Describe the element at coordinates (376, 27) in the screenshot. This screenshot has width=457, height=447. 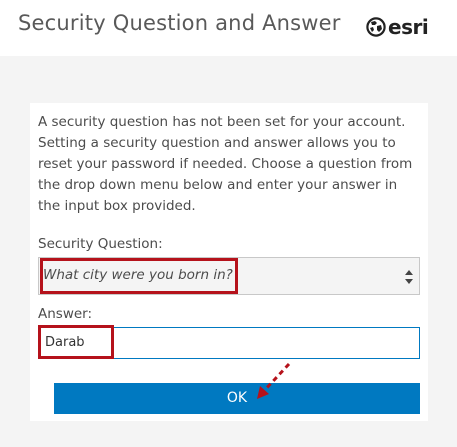
I see `esri-globe-icon` at that location.